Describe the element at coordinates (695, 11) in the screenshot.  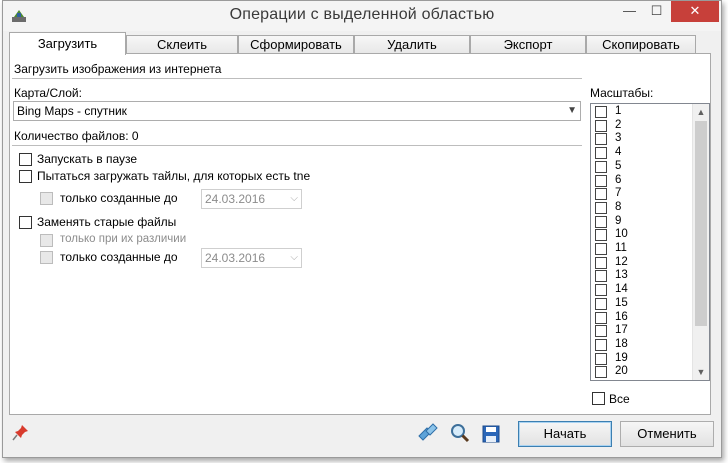
I see `close-button: ✕` at that location.